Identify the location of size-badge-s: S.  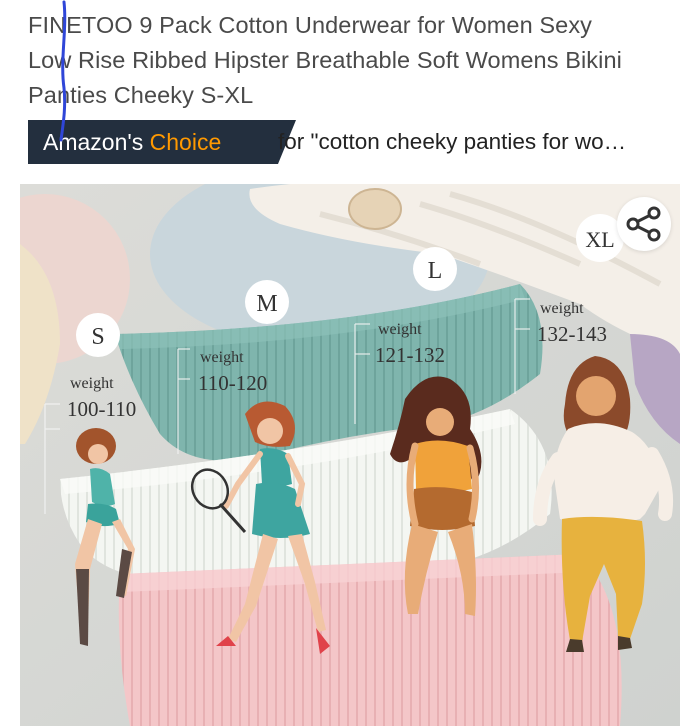
(98, 335).